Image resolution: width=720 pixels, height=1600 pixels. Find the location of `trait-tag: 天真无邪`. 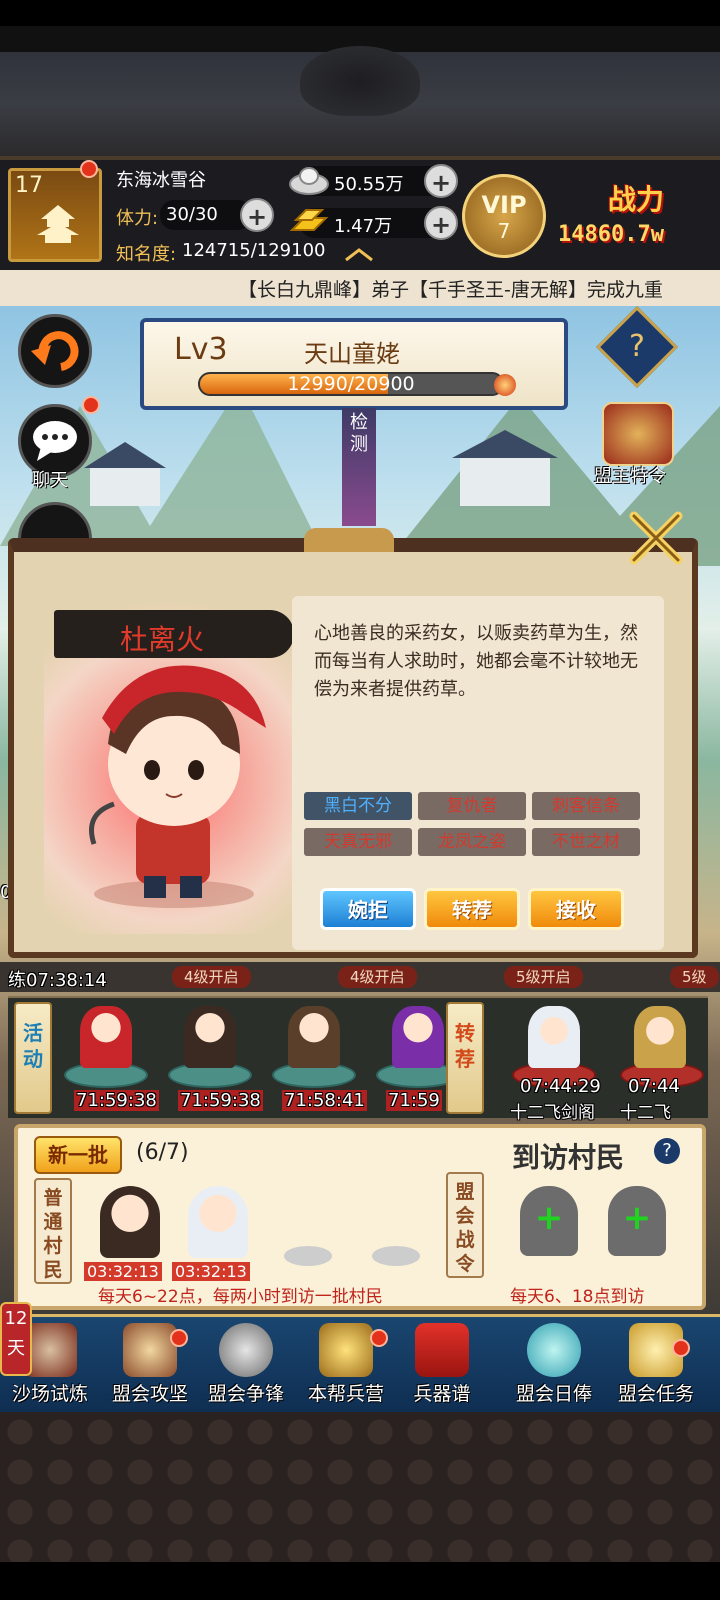

trait-tag: 天真无邪 is located at coordinates (358, 842).